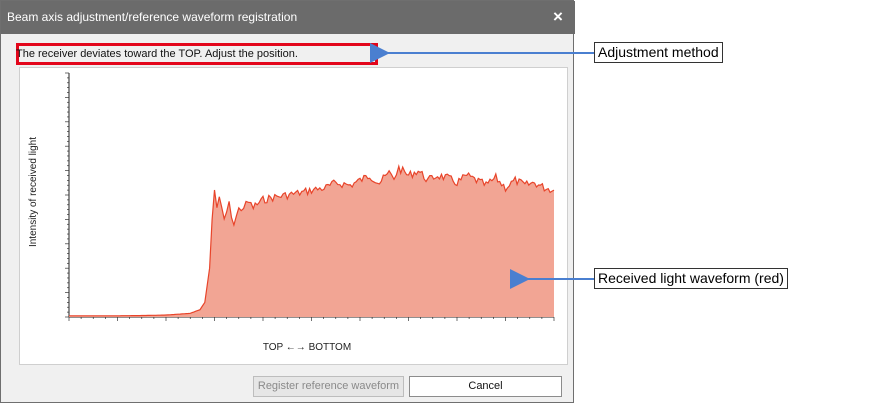 The image size is (882, 403). Describe the element at coordinates (691, 278) in the screenshot. I see `callout-received-light-waveform: Received light waveform (red)` at that location.